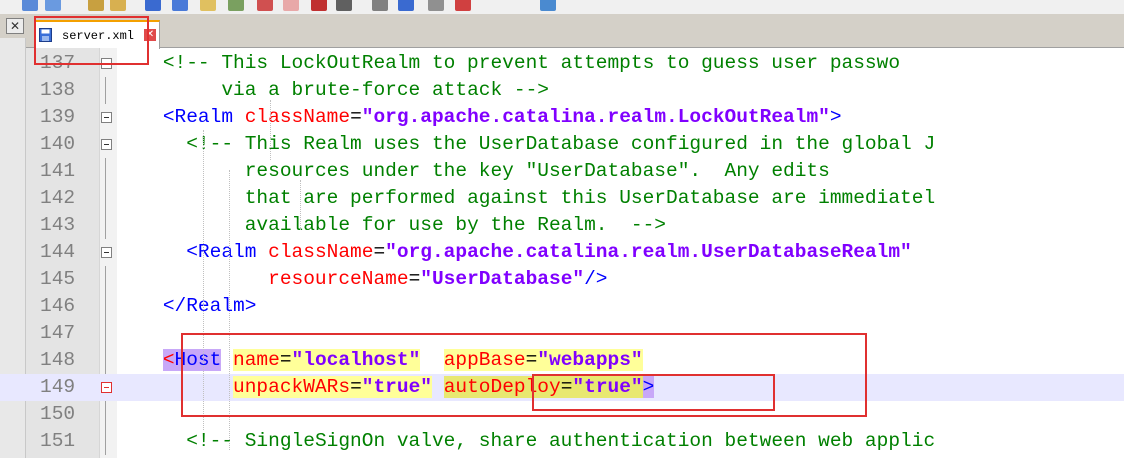  What do you see at coordinates (319, 5) in the screenshot?
I see `record-icon` at bounding box center [319, 5].